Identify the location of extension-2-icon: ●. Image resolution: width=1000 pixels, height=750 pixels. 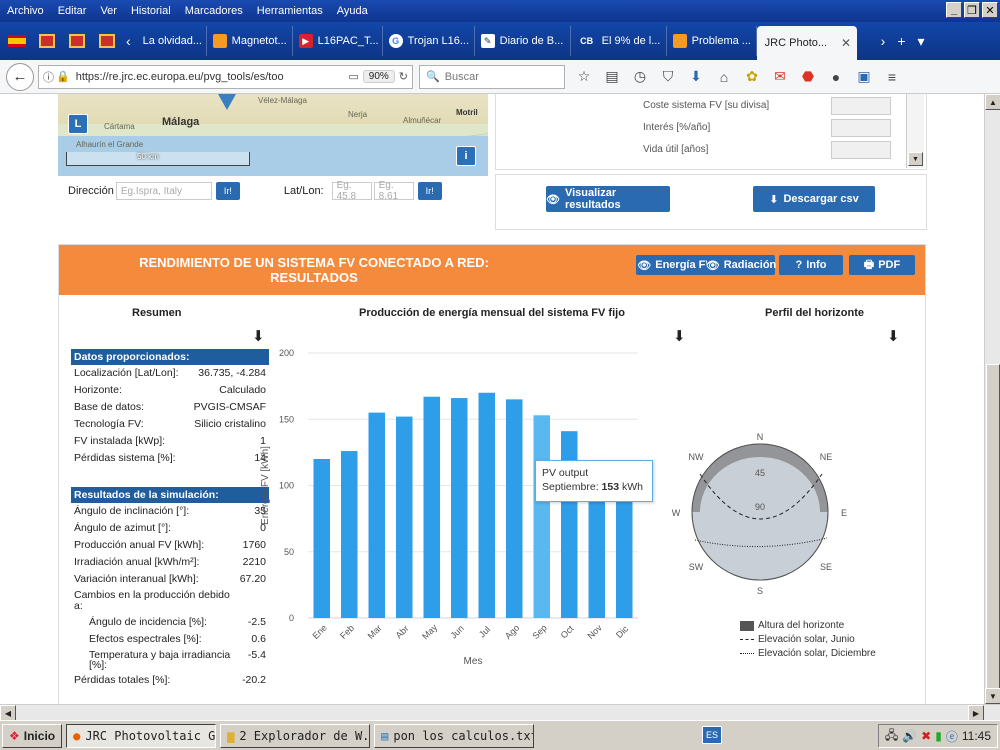
(836, 77).